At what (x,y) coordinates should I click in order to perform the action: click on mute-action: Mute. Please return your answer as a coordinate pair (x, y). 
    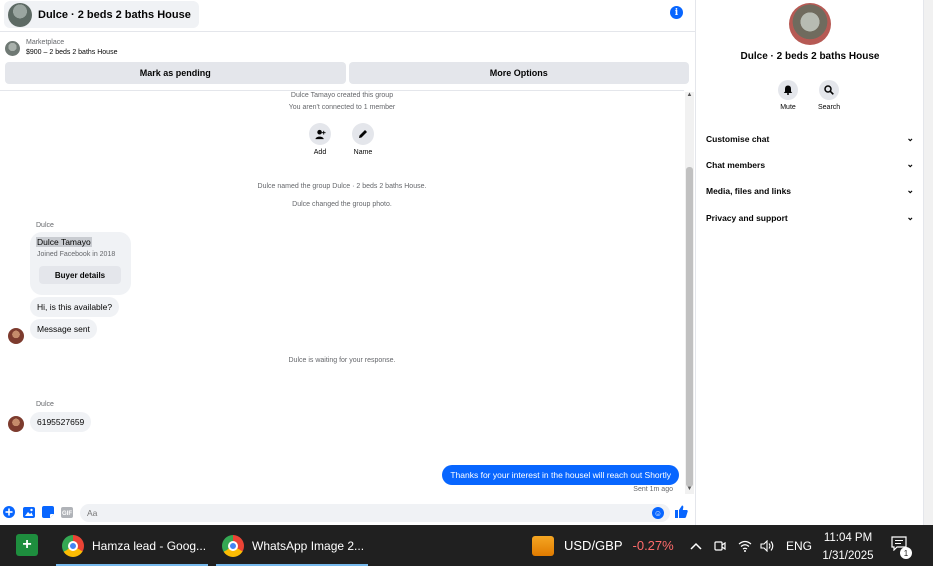
    Looking at the image, I should click on (788, 95).